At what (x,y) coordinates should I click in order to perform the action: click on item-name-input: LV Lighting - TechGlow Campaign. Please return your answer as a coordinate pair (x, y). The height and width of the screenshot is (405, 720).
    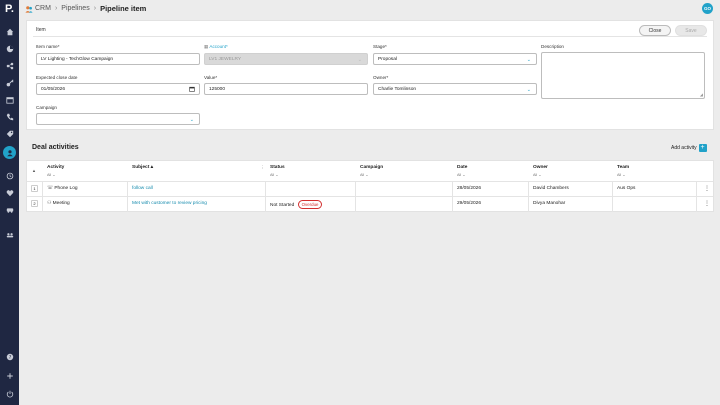
    Looking at the image, I should click on (118, 59).